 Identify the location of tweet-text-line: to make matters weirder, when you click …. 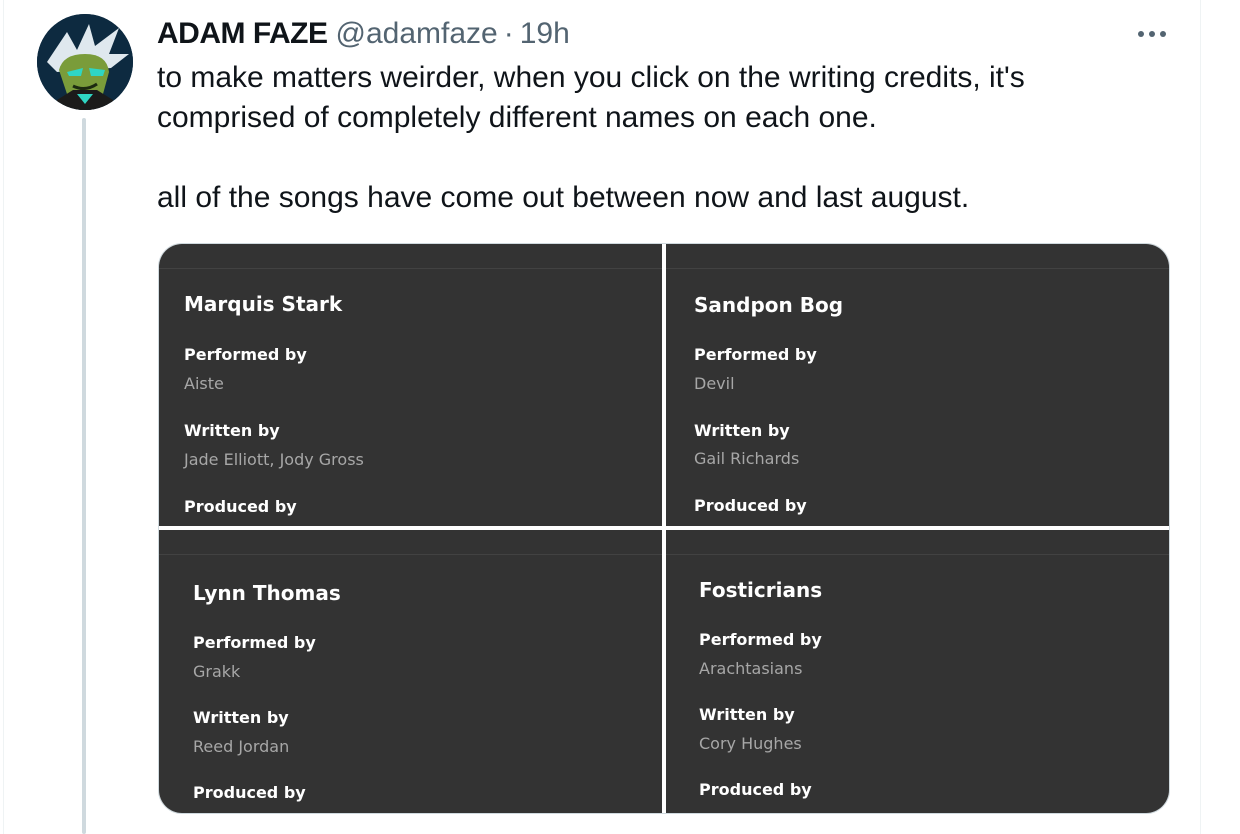
(591, 77).